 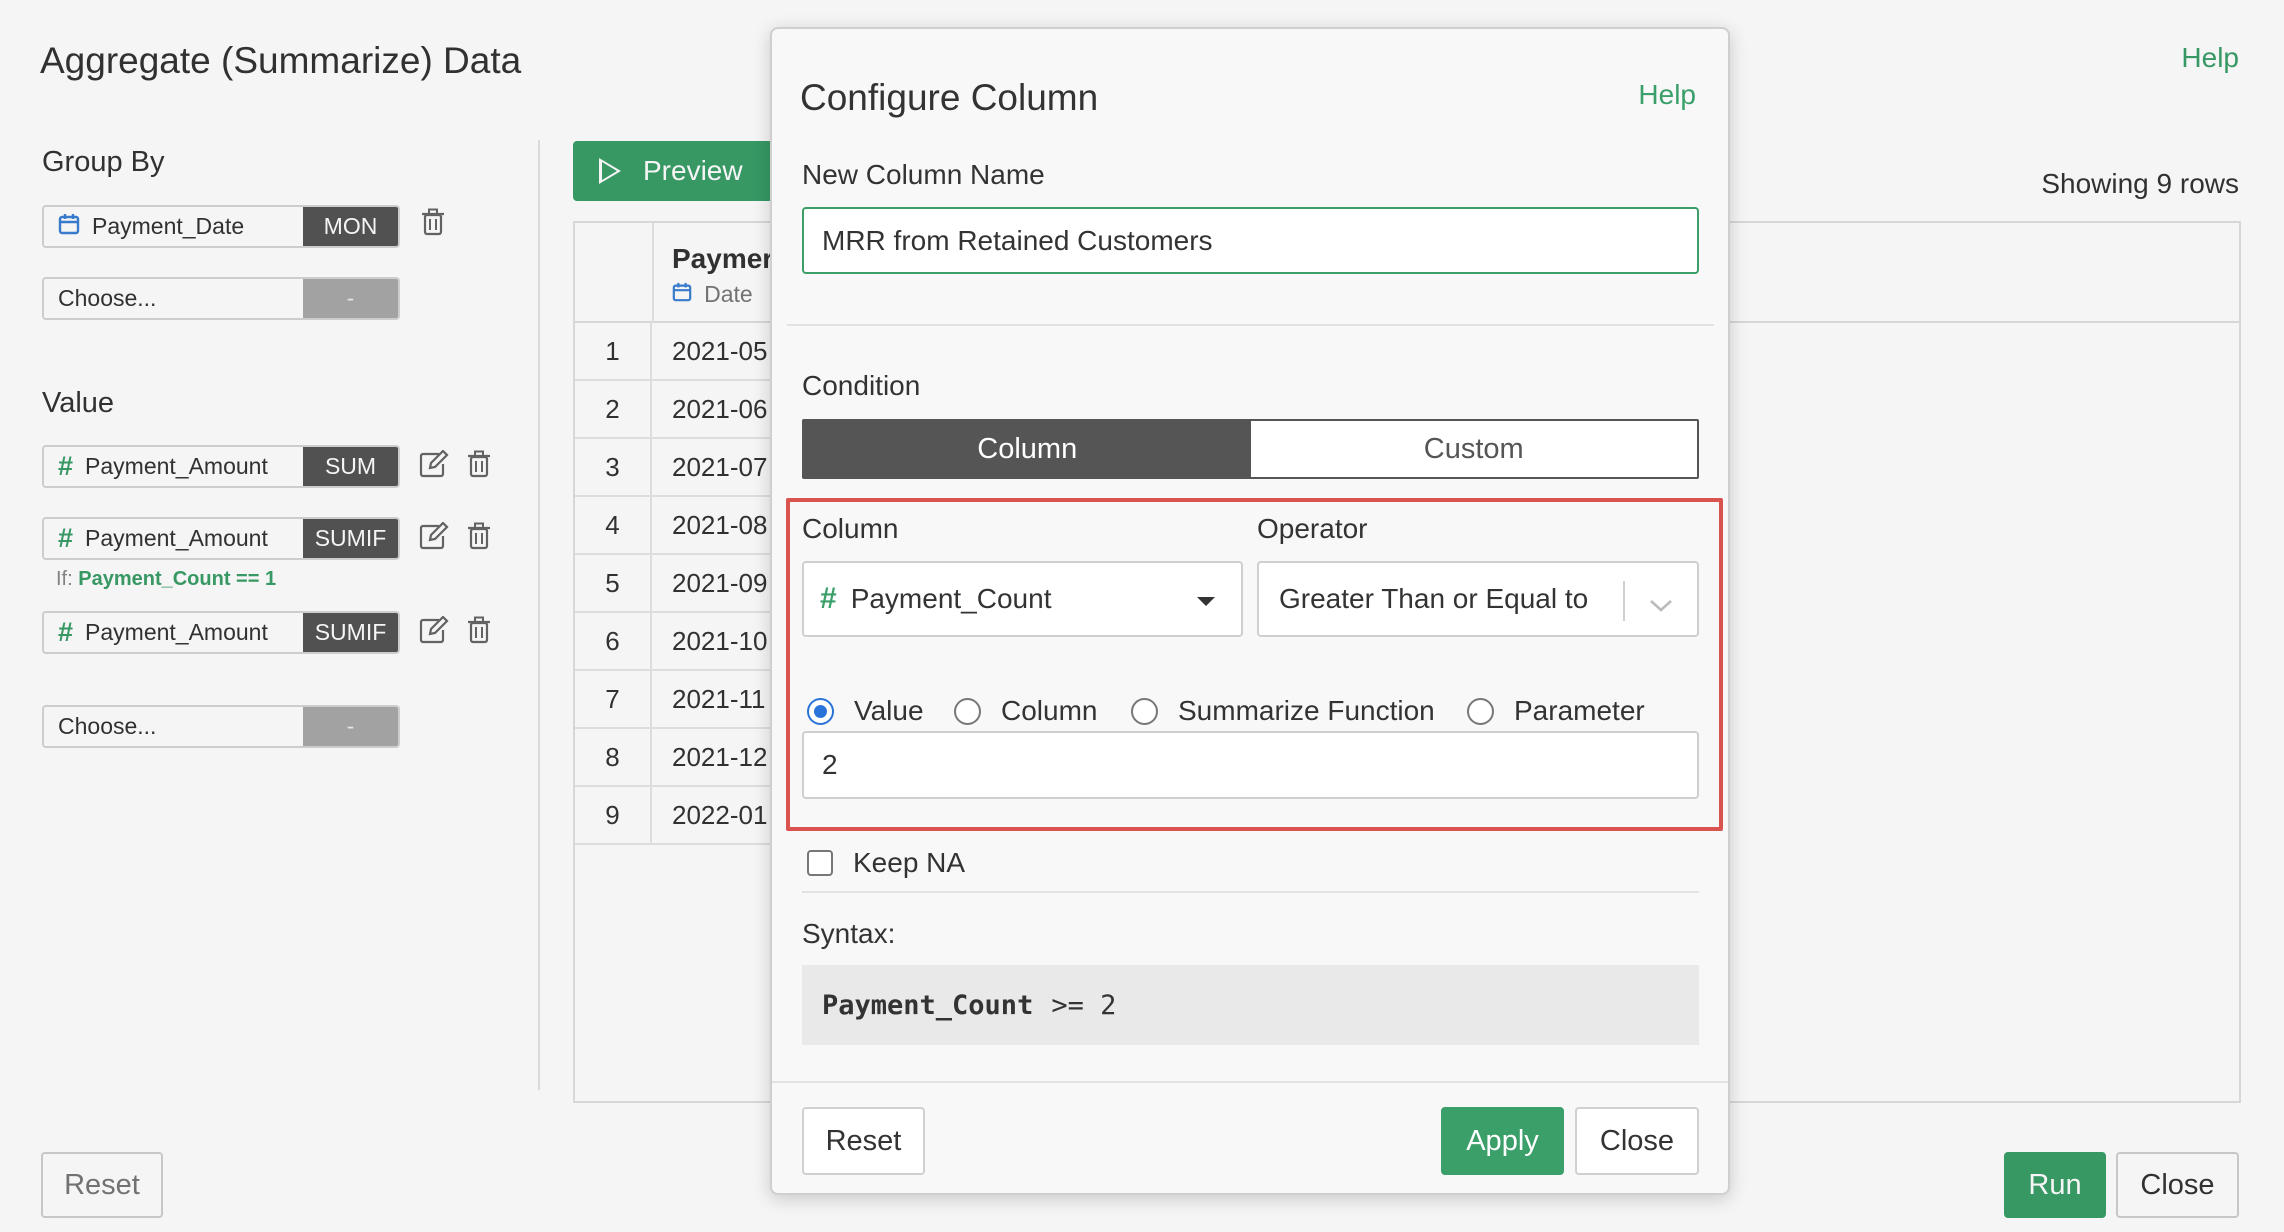 I want to click on radio-value: Value, so click(x=865, y=711).